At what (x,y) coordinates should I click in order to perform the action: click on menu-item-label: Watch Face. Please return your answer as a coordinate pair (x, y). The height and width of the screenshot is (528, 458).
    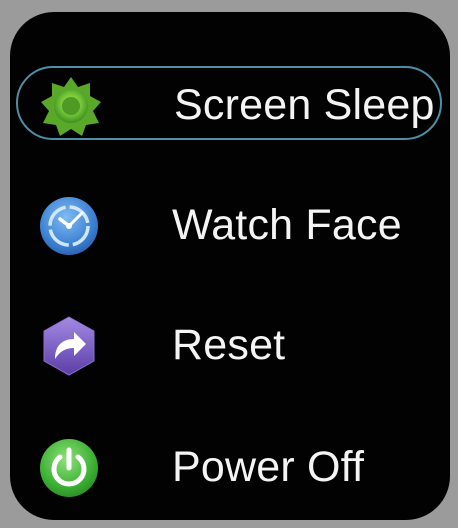
    Looking at the image, I should click on (287, 225).